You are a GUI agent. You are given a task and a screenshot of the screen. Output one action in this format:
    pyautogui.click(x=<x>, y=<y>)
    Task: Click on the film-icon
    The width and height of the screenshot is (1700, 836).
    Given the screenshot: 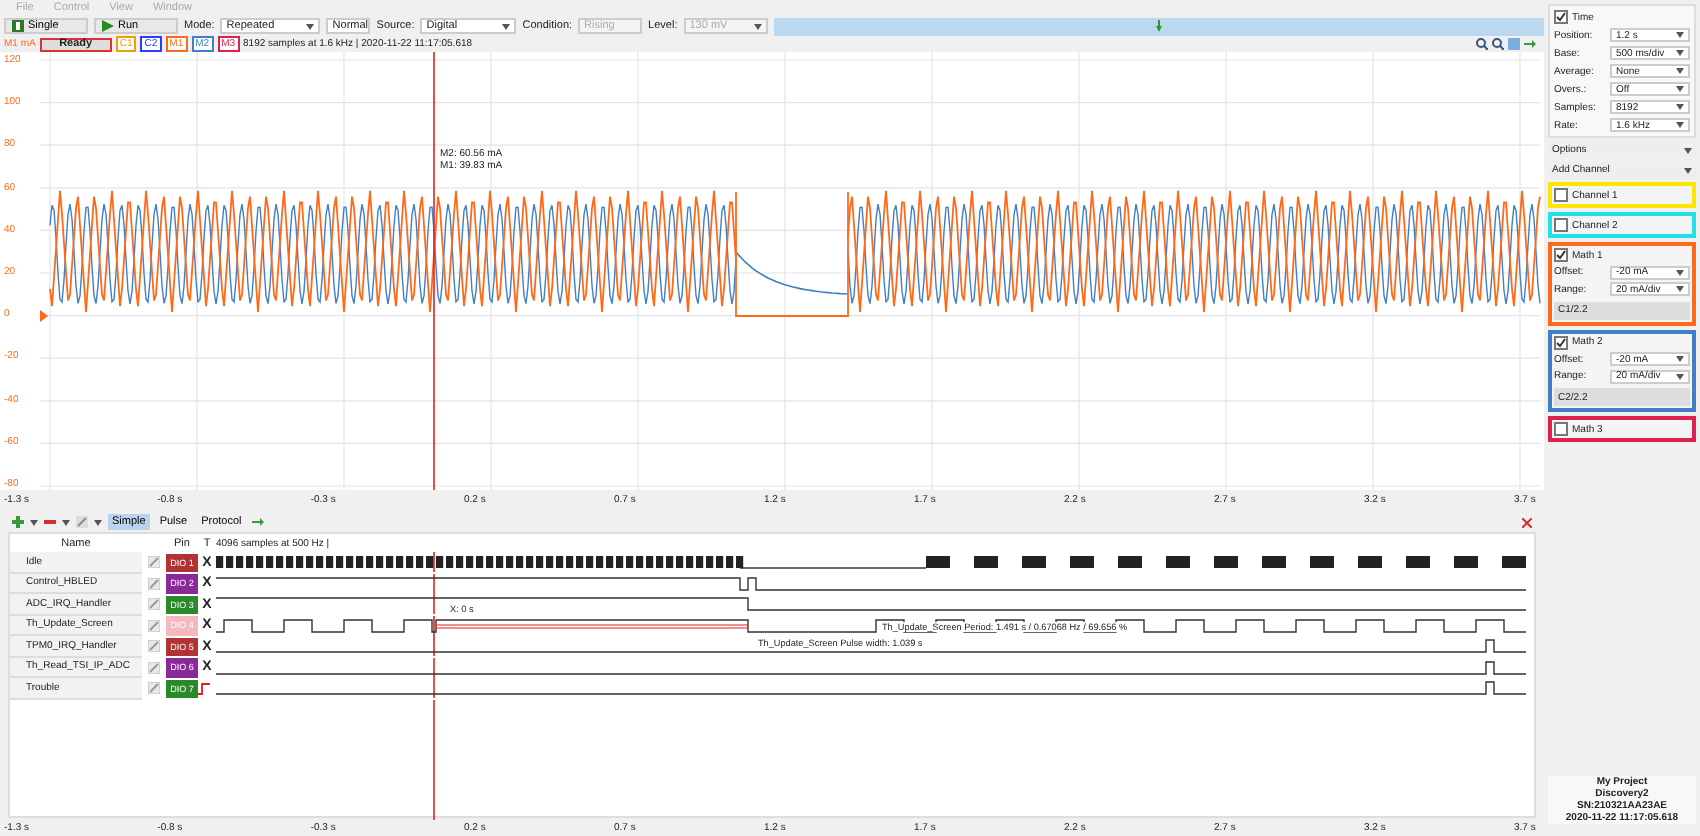 What is the action you would take?
    pyautogui.click(x=18, y=26)
    